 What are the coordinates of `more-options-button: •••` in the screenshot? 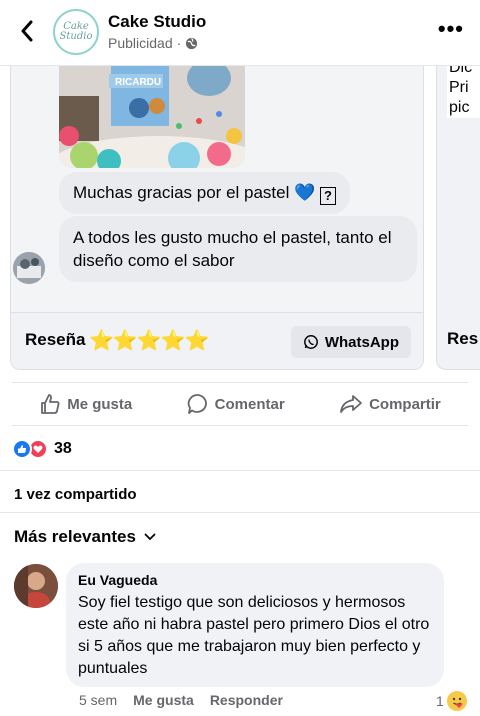 It's located at (451, 29).